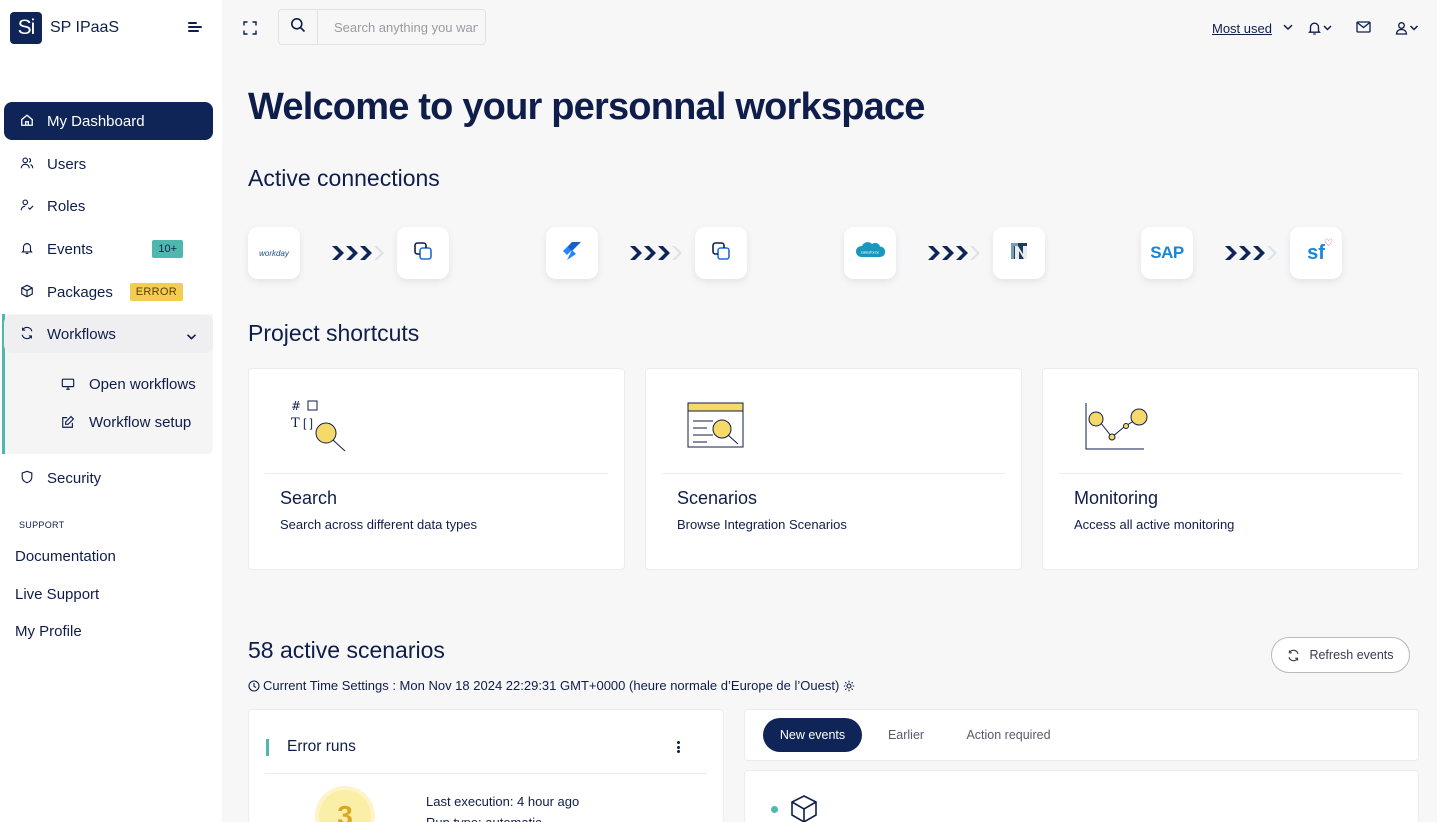 The image size is (1437, 822). What do you see at coordinates (28, 121) in the screenshot?
I see `home-icon` at bounding box center [28, 121].